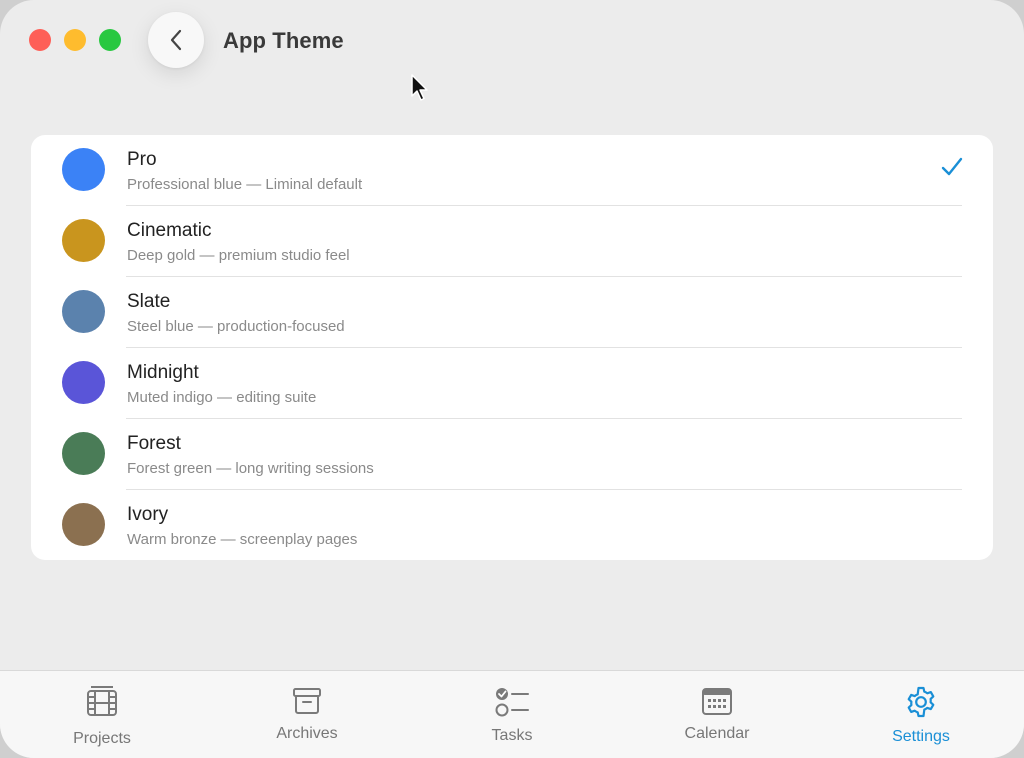 The width and height of the screenshot is (1024, 758). What do you see at coordinates (236, 326) in the screenshot?
I see `theme-description: Steel blue — production-focused` at bounding box center [236, 326].